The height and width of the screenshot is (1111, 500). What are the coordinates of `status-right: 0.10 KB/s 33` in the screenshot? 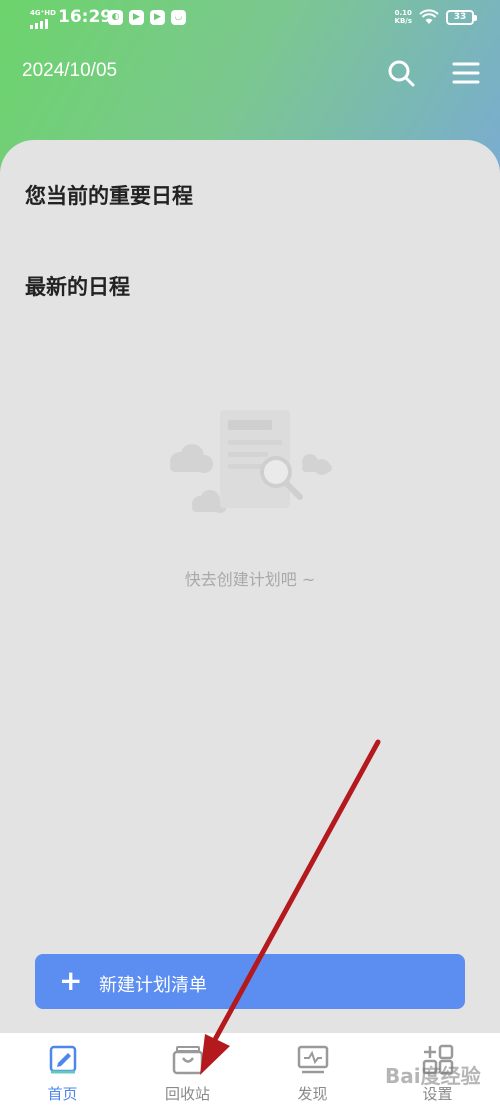 It's located at (436, 17).